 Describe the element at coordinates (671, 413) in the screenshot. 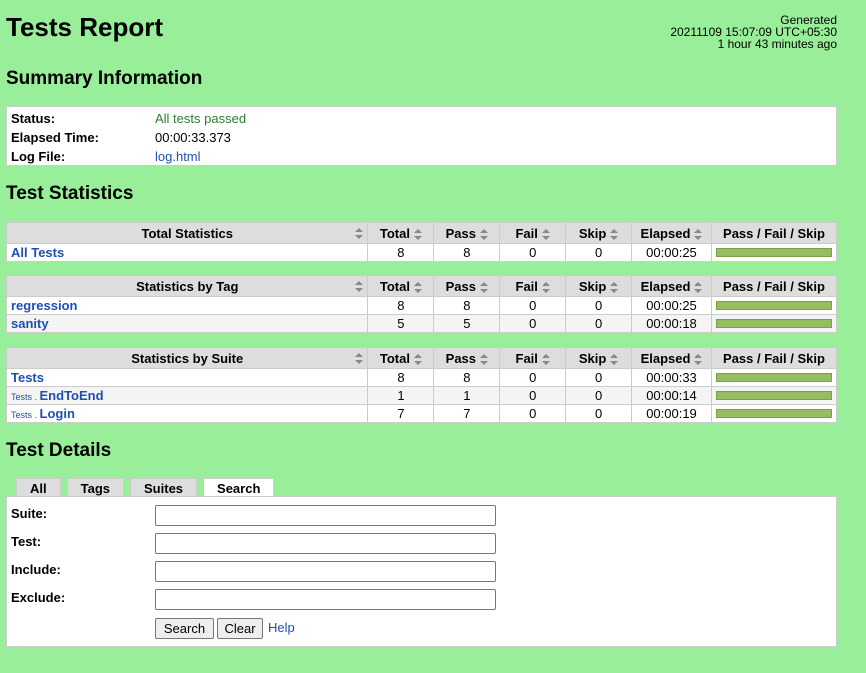

I see `stat-elapsed: 00:00:19` at that location.